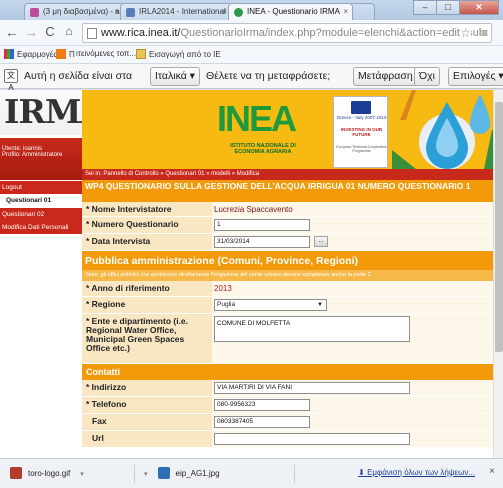 The width and height of the screenshot is (503, 488). Describe the element at coordinates (361, 107) in the screenshot. I see `eu-flag-icon` at that location.